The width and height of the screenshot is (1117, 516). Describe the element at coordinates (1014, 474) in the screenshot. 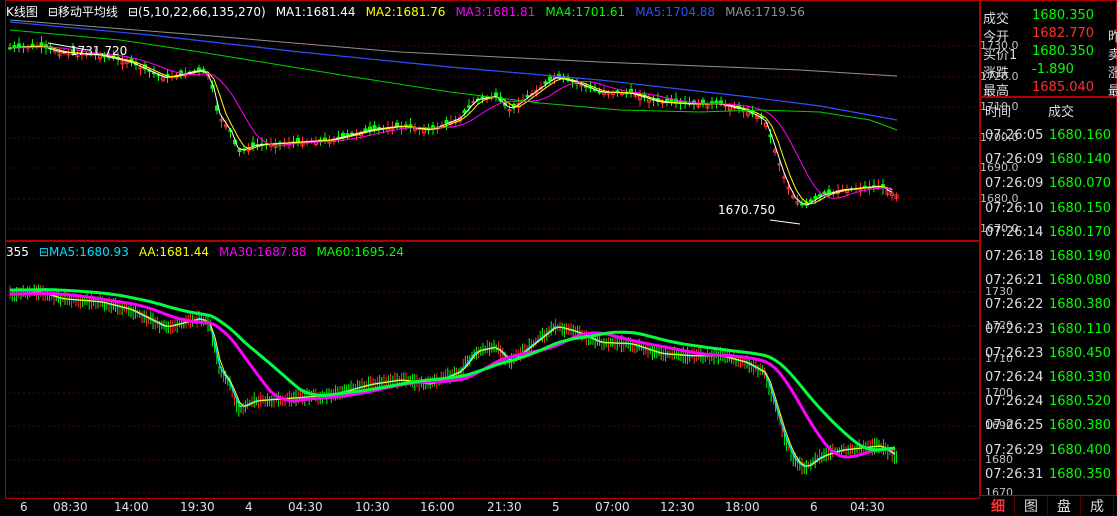

I see `trade-time: 07:26:31` at that location.